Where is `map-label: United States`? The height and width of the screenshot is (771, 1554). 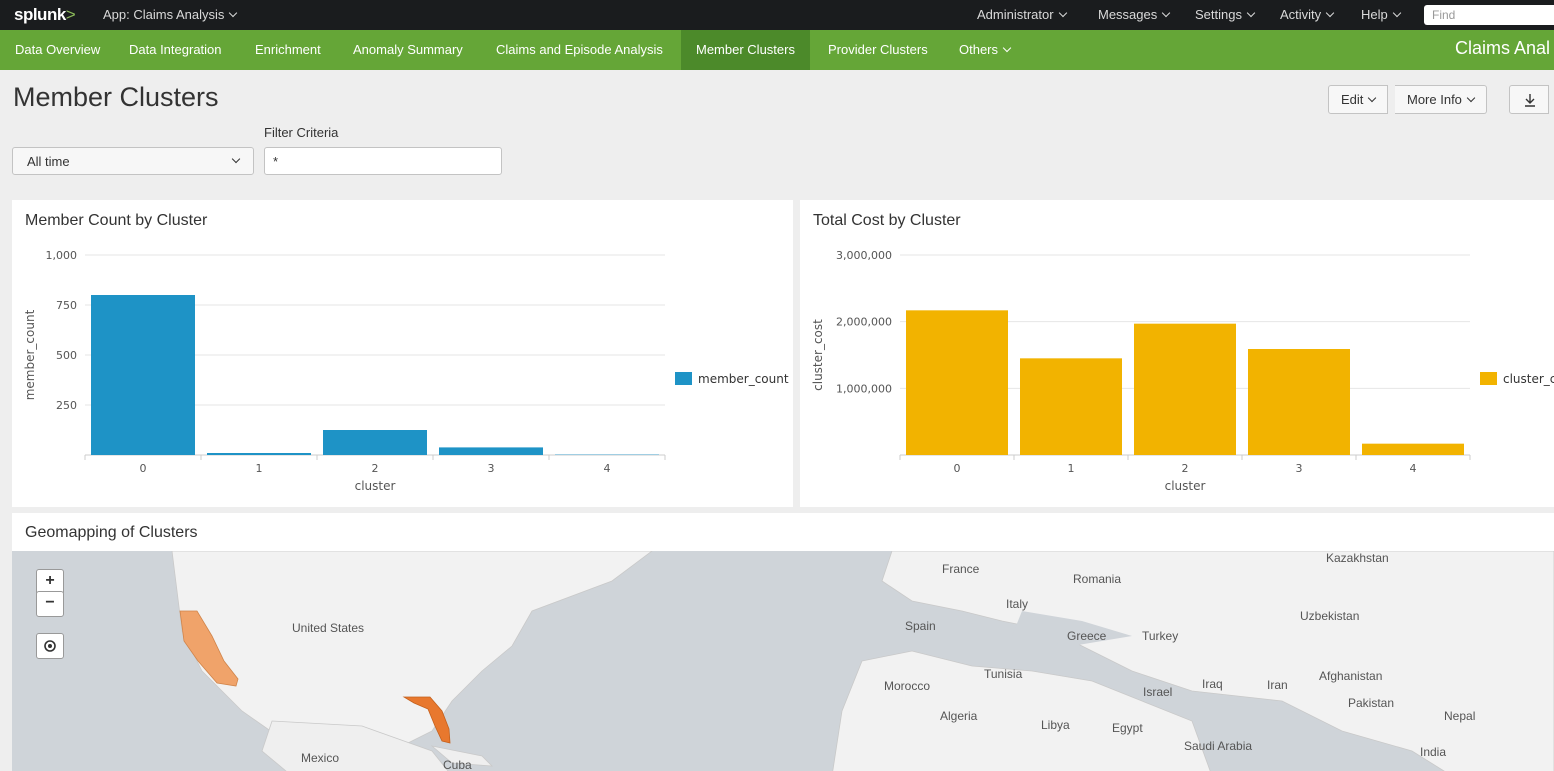
map-label: United States is located at coordinates (328, 628).